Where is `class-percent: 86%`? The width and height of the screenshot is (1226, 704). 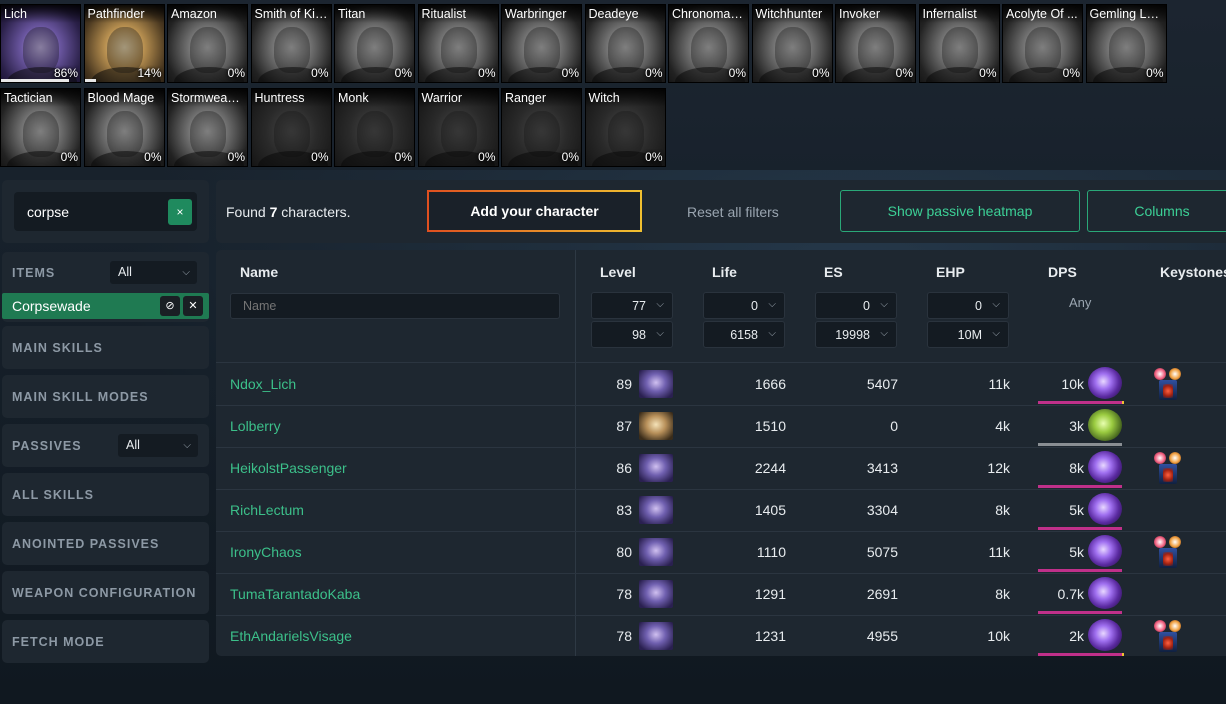 class-percent: 86% is located at coordinates (65, 73).